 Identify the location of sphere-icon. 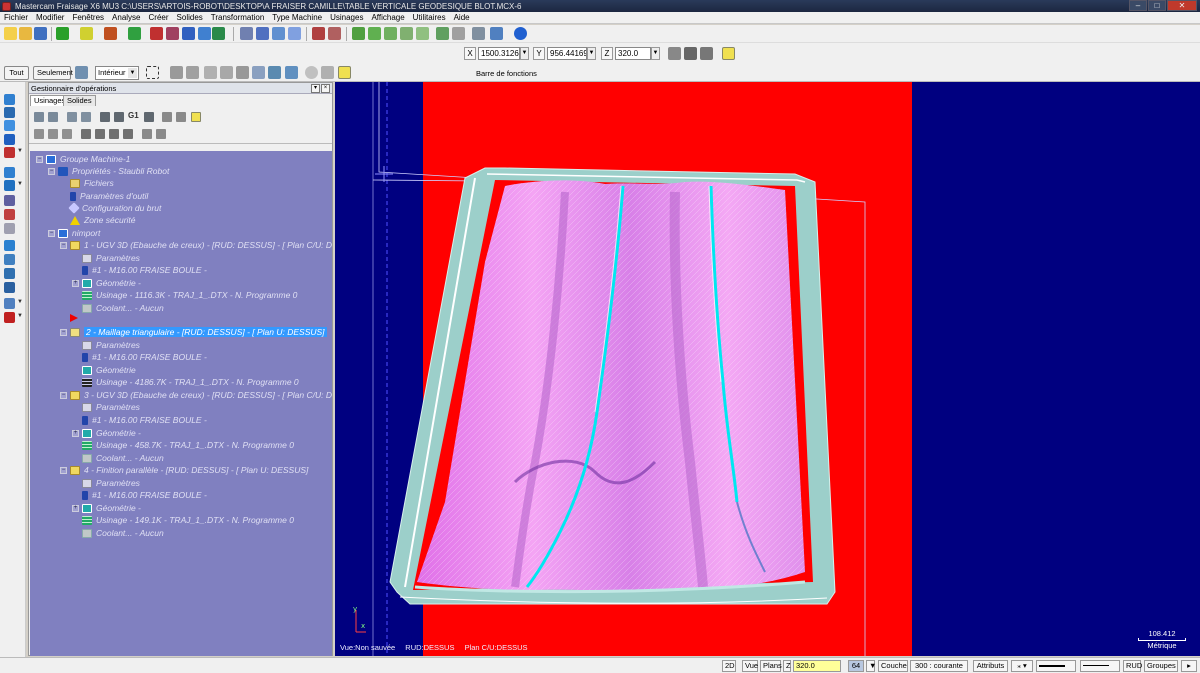
(9, 185).